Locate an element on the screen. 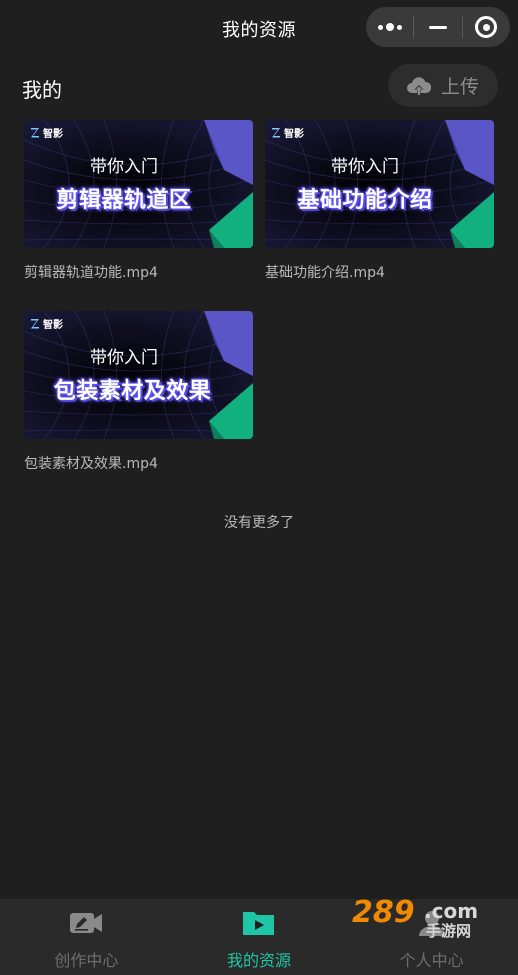 The height and width of the screenshot is (975, 518). upload-button: 上传 is located at coordinates (443, 85).